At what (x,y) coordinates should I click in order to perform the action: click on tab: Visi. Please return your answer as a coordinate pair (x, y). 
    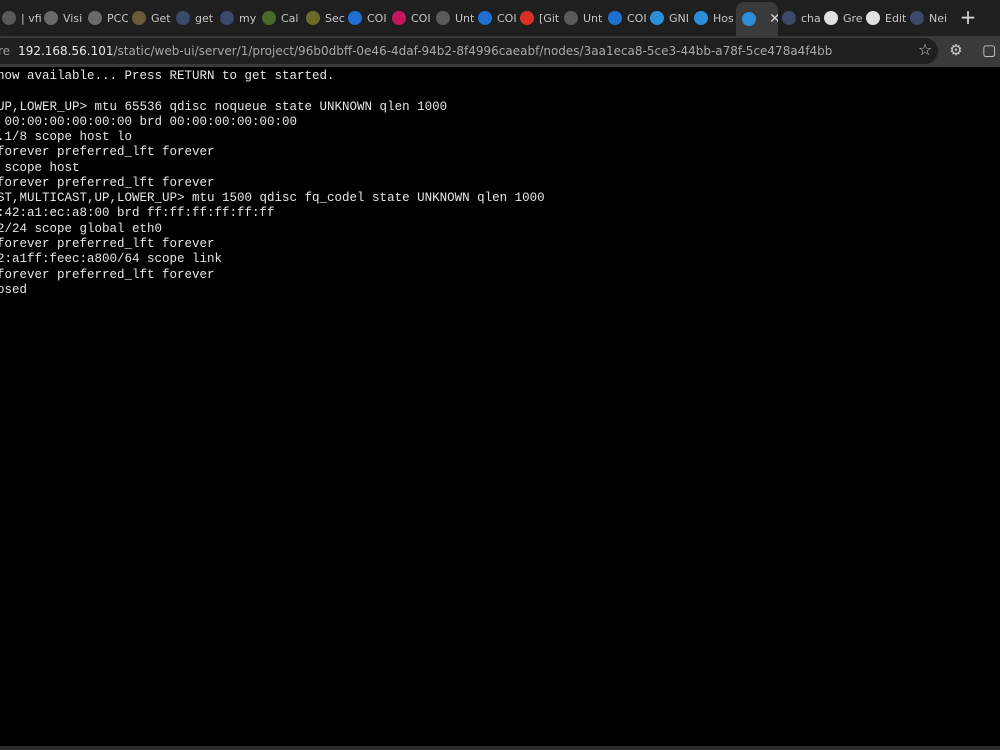
    Looking at the image, I should click on (64, 18).